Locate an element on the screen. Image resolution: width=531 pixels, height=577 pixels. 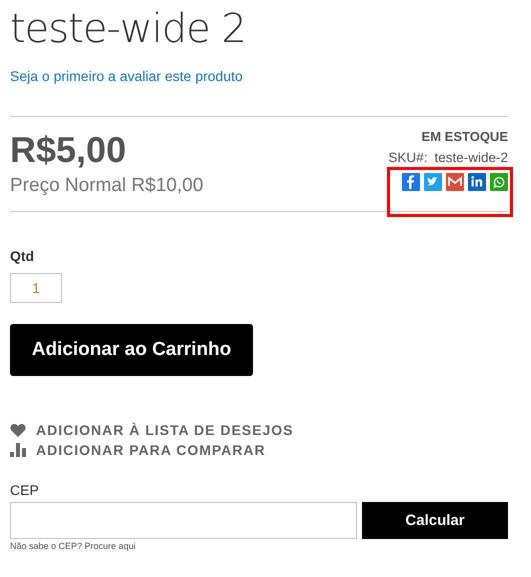
stock-status: EM ESTOQUE is located at coordinates (465, 136).